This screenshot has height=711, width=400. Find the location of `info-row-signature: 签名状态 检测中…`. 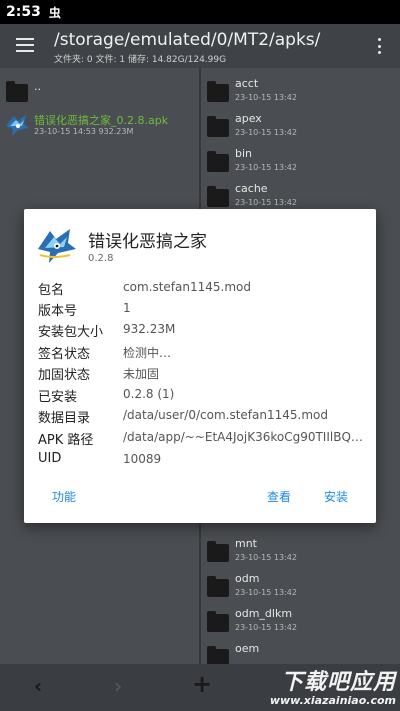

info-row-signature: 签名状态 检测中… is located at coordinates (204, 354).